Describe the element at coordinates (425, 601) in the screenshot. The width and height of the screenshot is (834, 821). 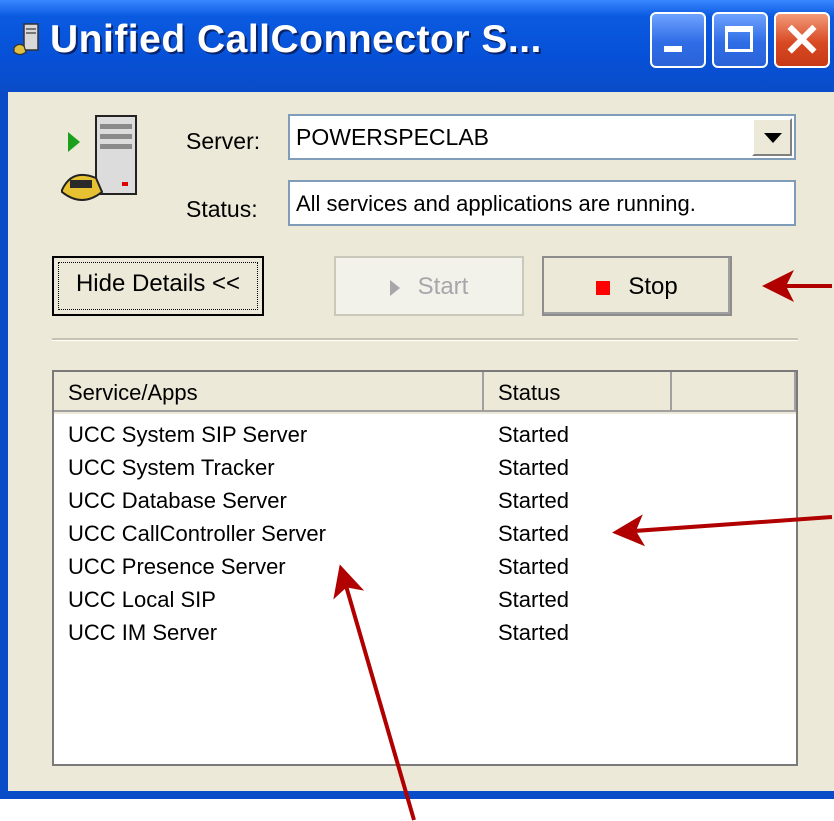
I see `table-row: UCC Local SIP Started` at that location.